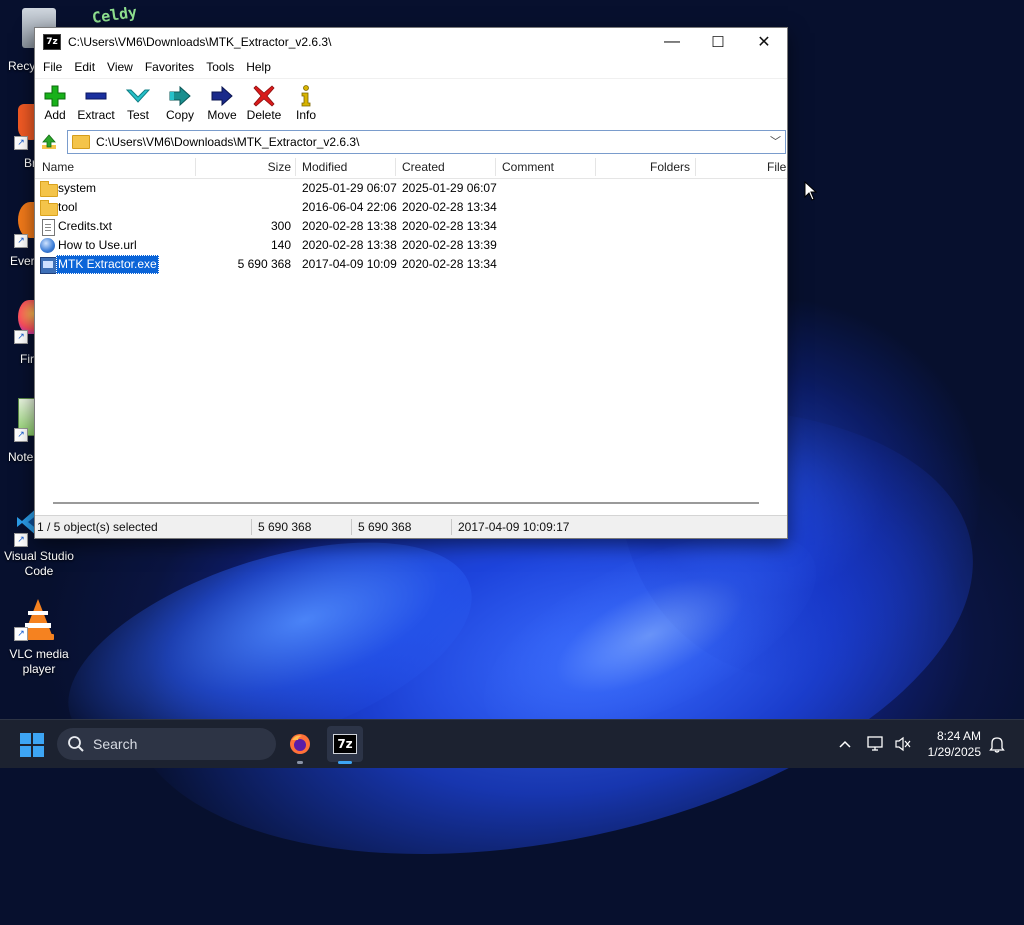  I want to click on menu-favorites: Favorites, so click(169, 67).